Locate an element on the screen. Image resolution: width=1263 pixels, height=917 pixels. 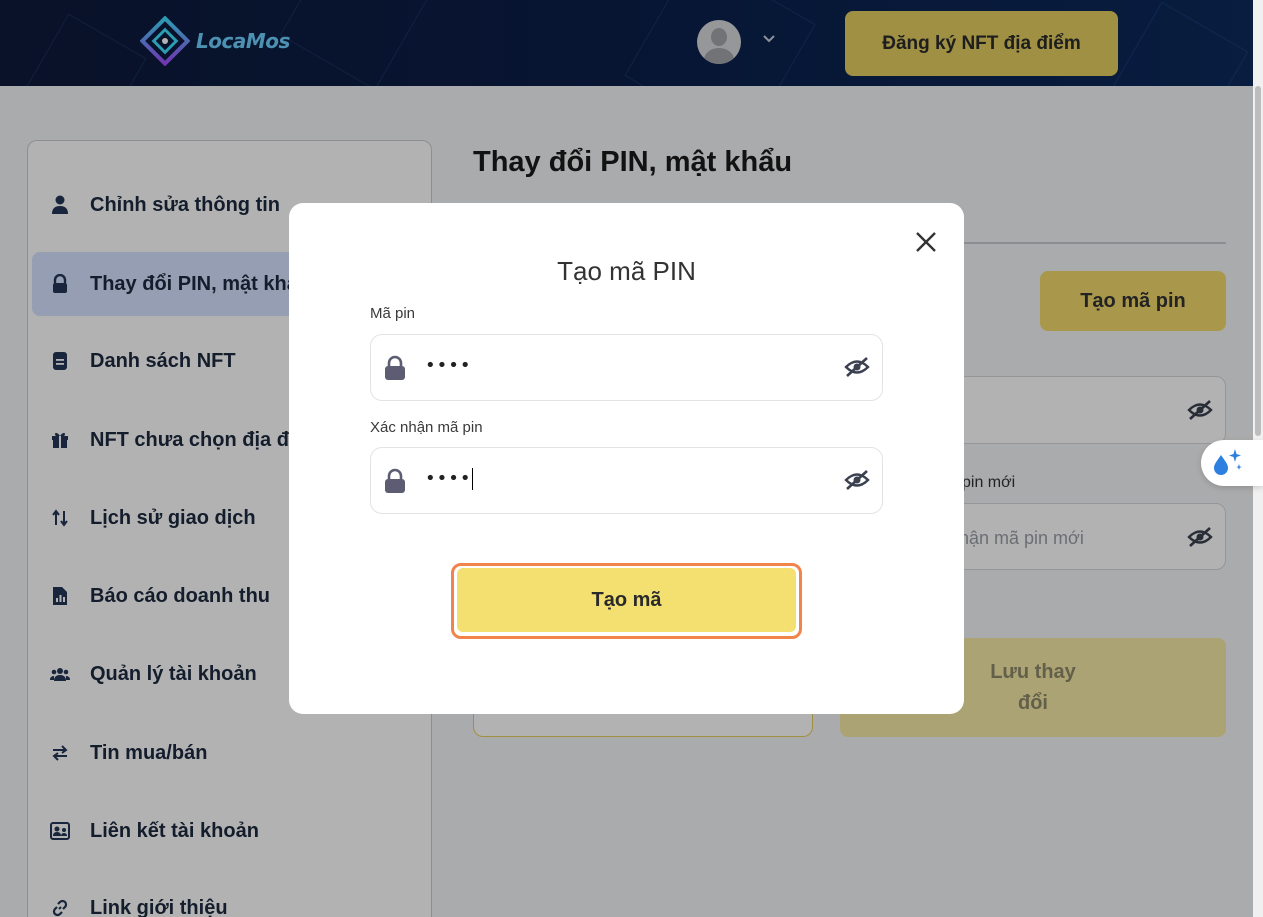
sparkle-drop-icon is located at coordinates (1228, 462).